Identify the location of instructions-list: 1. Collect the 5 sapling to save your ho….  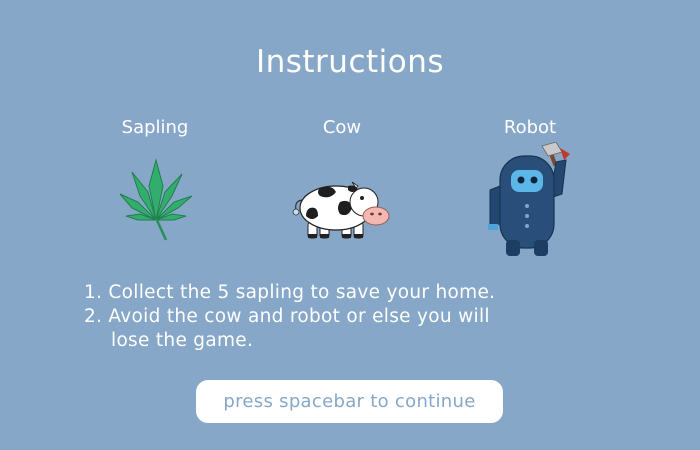
(344, 317).